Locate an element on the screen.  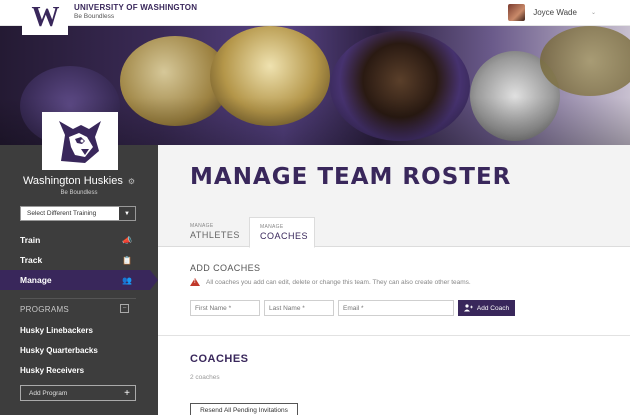
megaphone-icon: 📣 is located at coordinates (127, 240).